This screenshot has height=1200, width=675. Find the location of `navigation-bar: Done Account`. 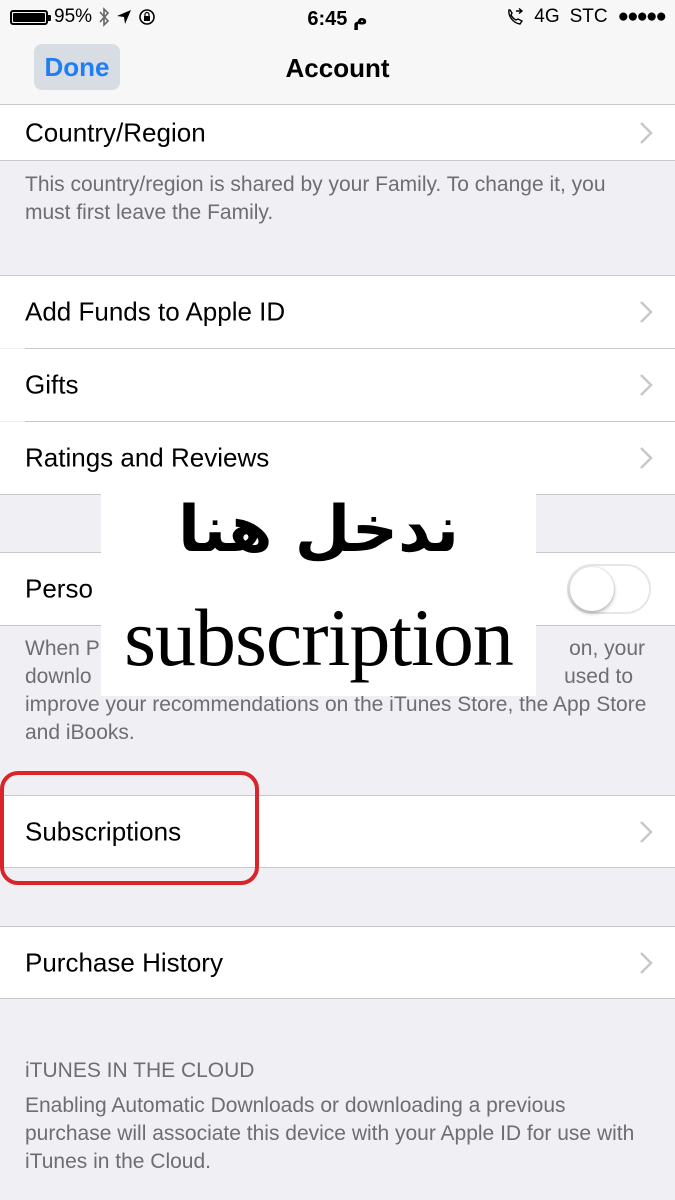

navigation-bar: Done Account is located at coordinates (337, 70).